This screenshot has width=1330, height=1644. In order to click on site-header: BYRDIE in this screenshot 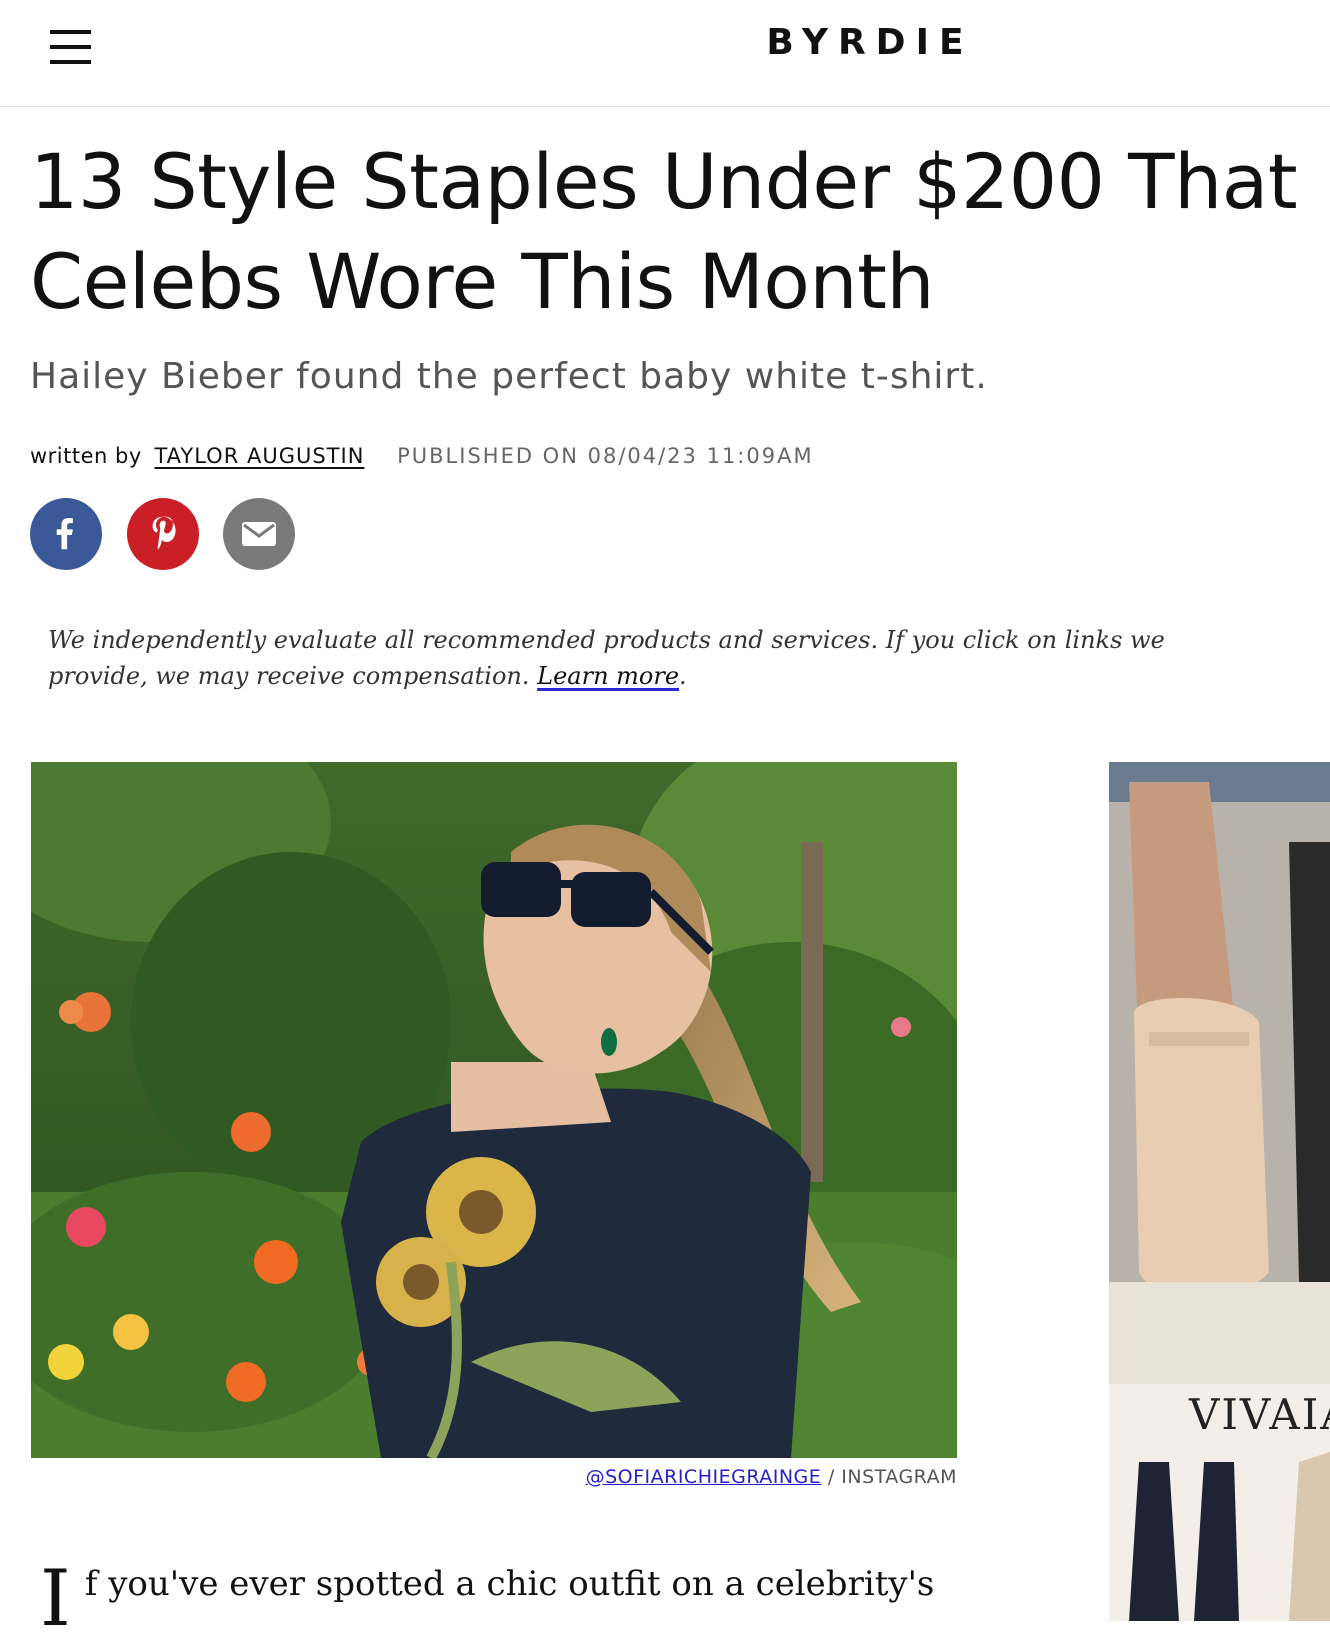, I will do `click(665, 53)`.